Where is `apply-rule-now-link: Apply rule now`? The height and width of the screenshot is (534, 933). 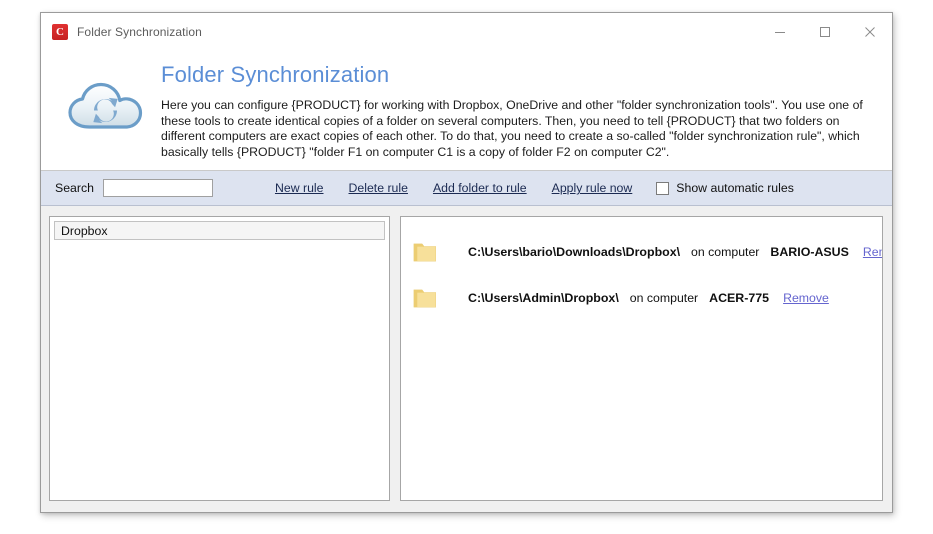
apply-rule-now-link: Apply rule now is located at coordinates (592, 188).